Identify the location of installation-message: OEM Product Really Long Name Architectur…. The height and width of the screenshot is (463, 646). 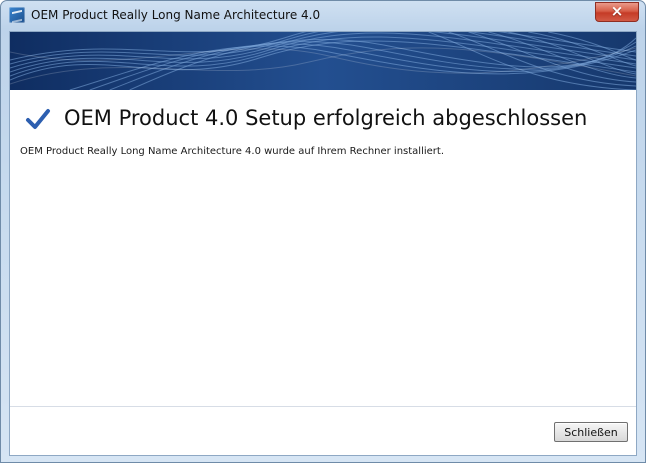
(232, 151).